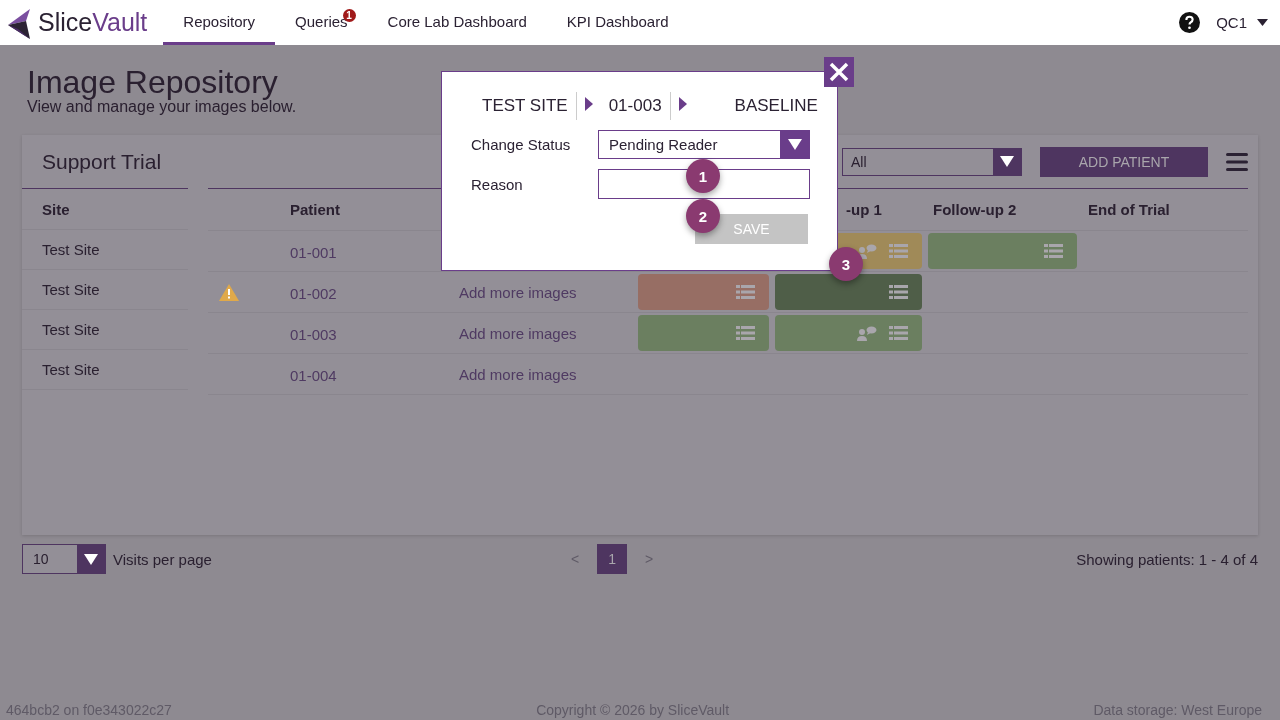  What do you see at coordinates (56, 209) in the screenshot?
I see `column-header: Site` at bounding box center [56, 209].